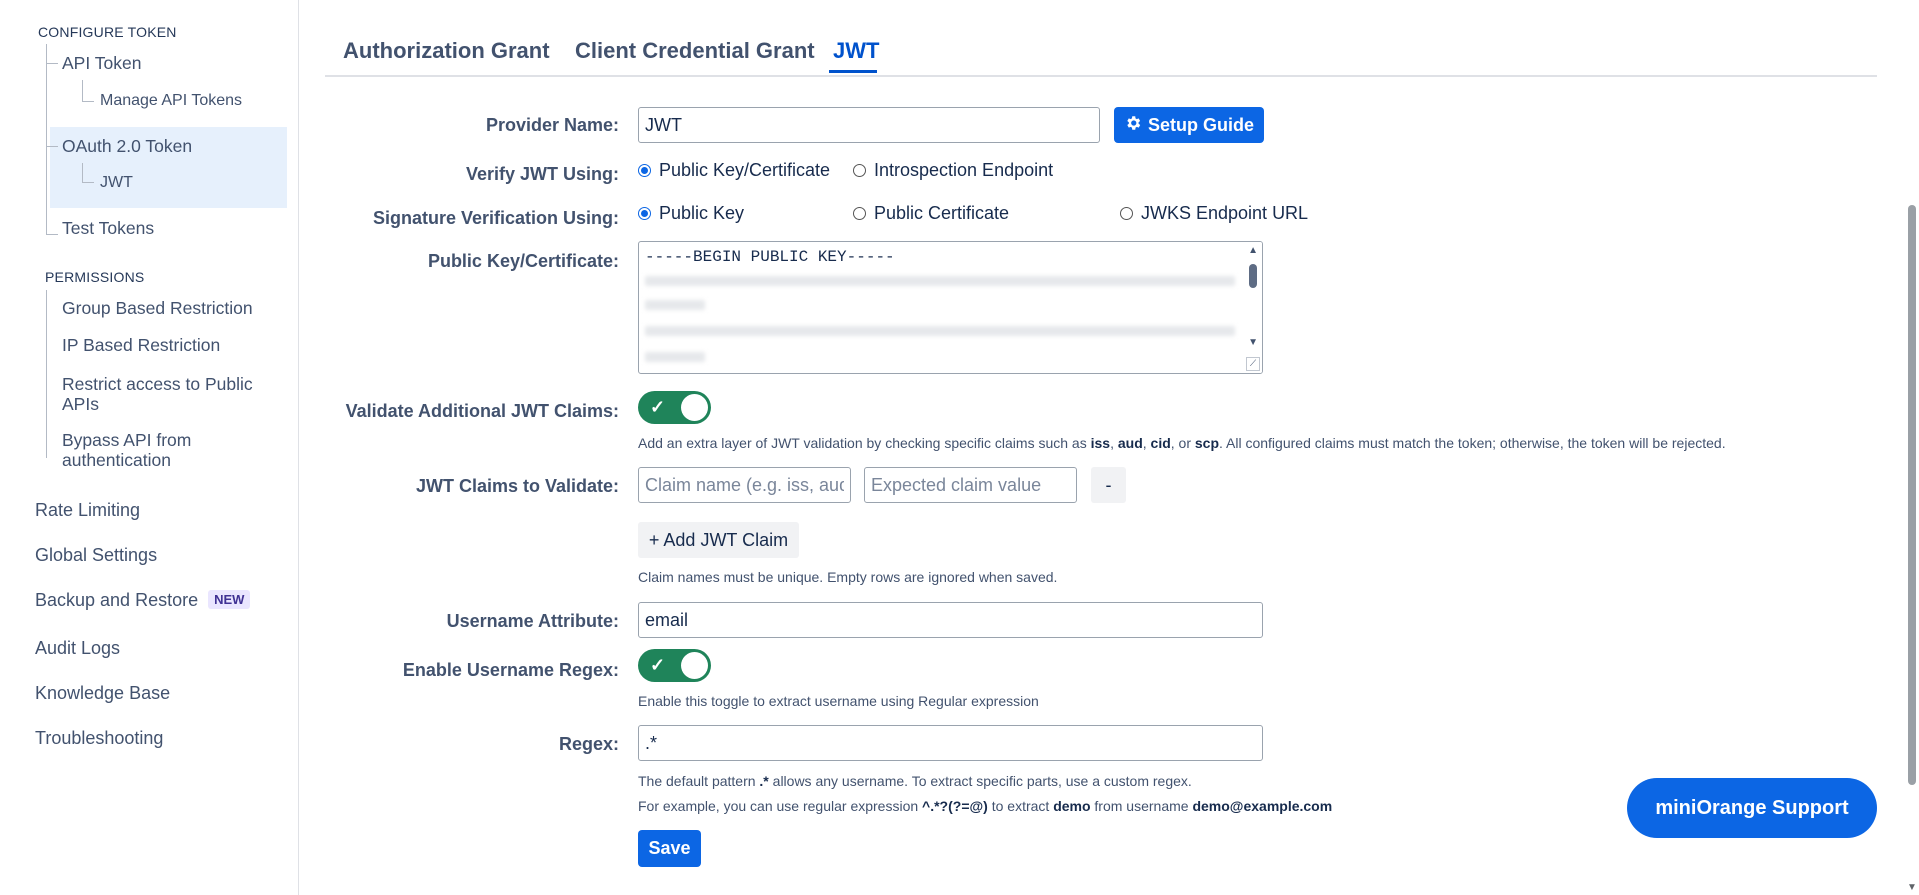 The image size is (1919, 895). What do you see at coordinates (695, 51) in the screenshot?
I see `tab-client-credential-grant: Client Credential Grant` at bounding box center [695, 51].